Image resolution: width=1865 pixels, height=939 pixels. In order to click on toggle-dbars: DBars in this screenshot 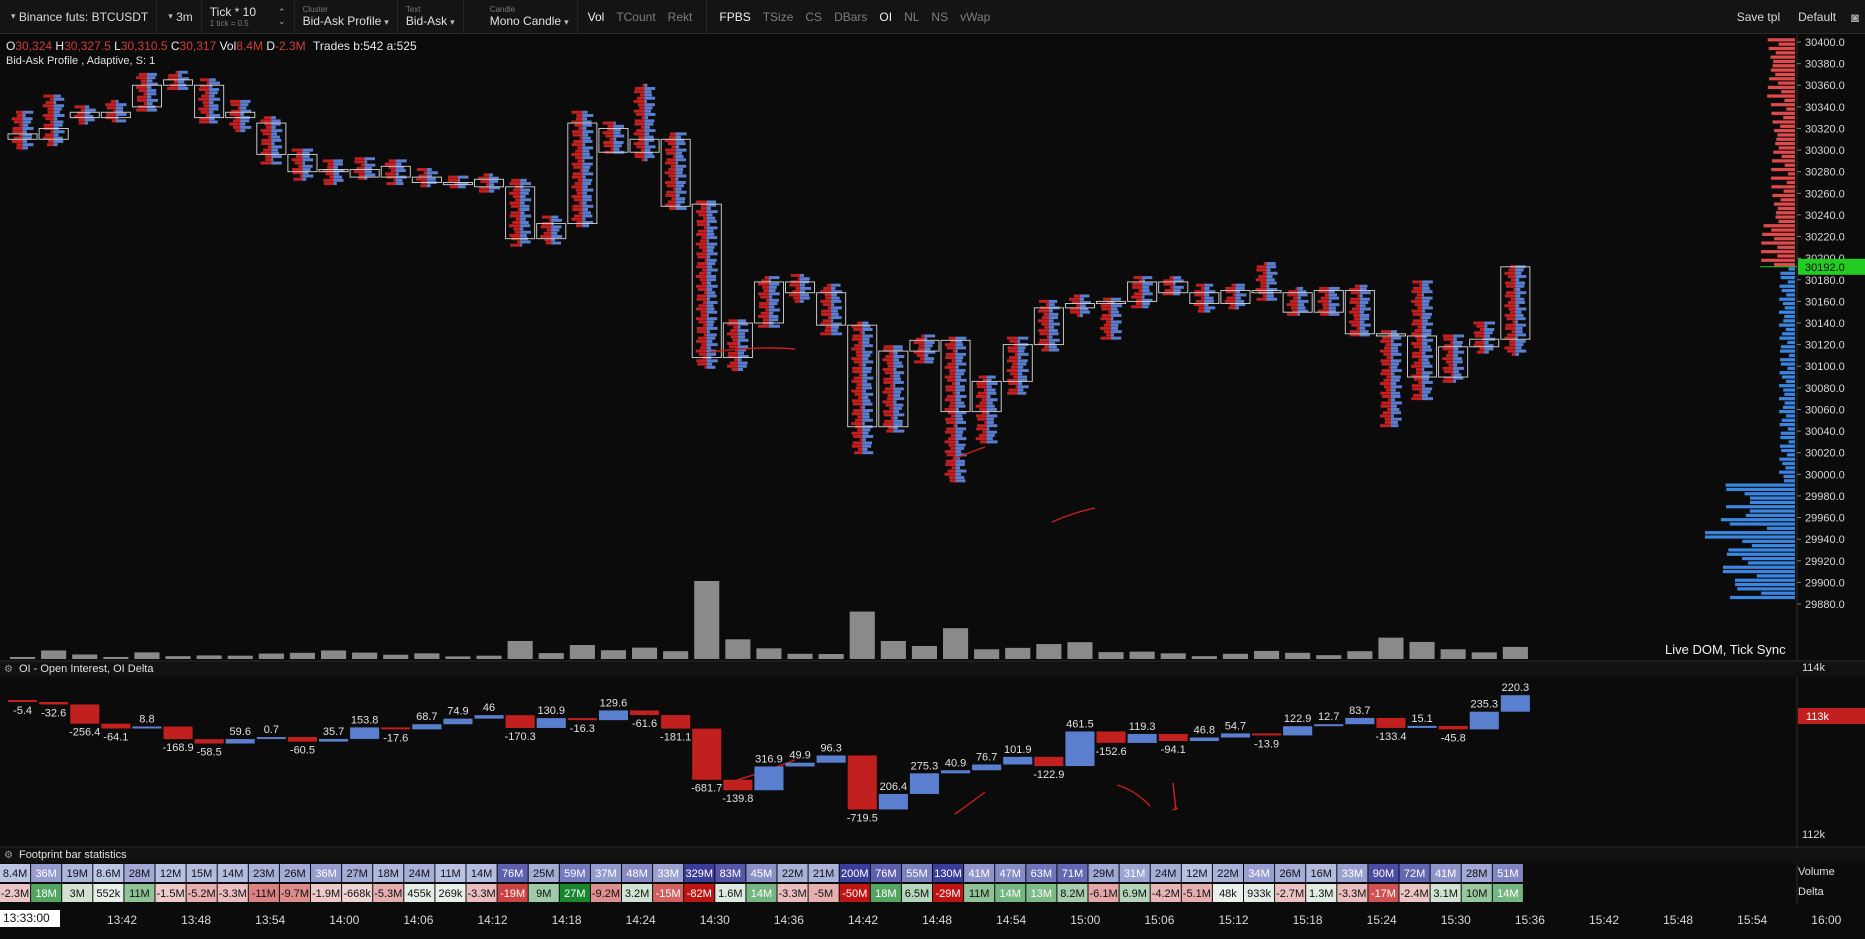, I will do `click(850, 17)`.